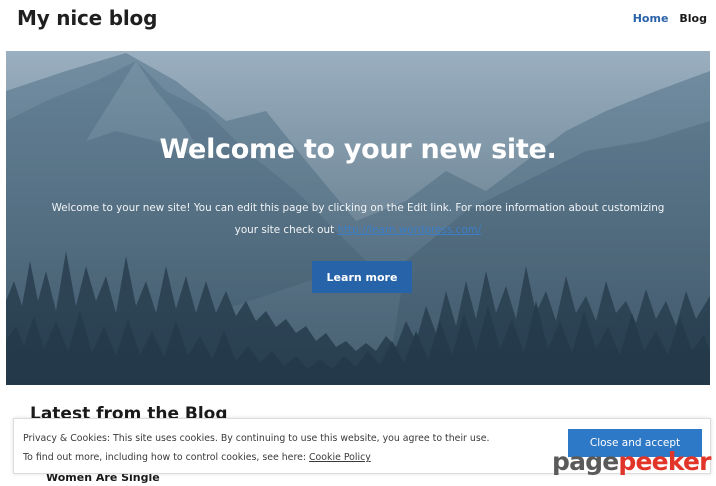 This screenshot has height=486, width=716. What do you see at coordinates (340, 457) in the screenshot?
I see `cookie-policy-link: Cookie Policy` at bounding box center [340, 457].